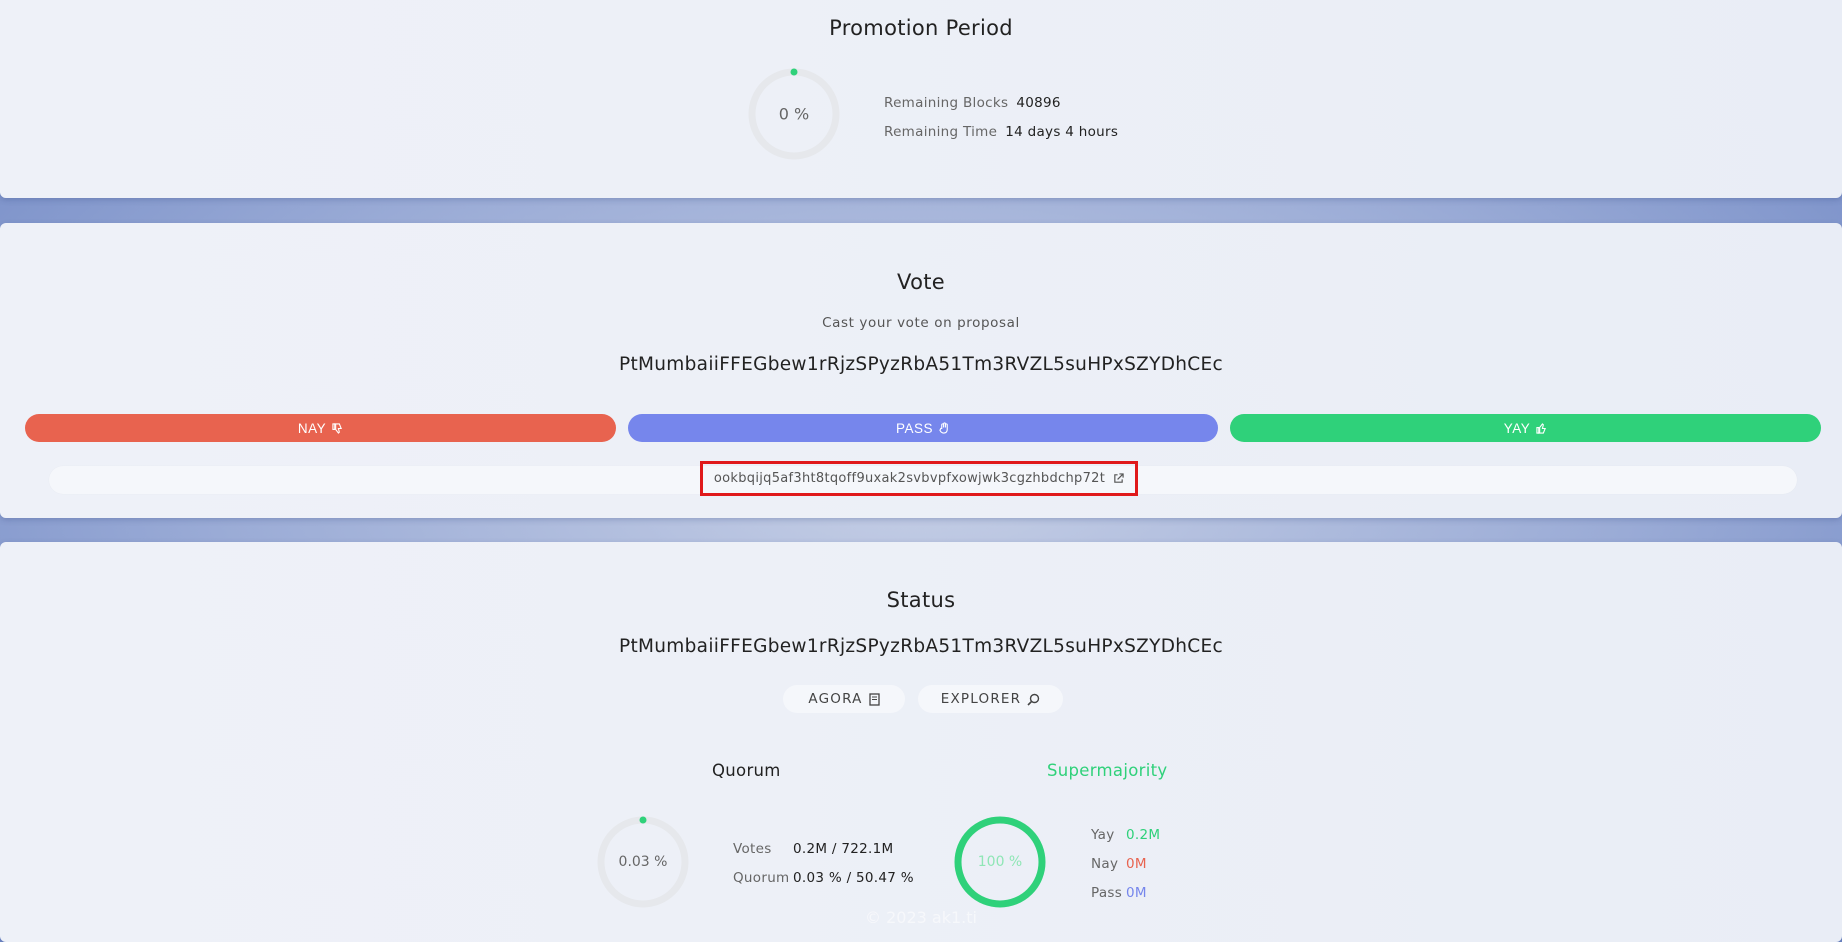 Image resolution: width=1842 pixels, height=942 pixels. What do you see at coordinates (1001, 132) in the screenshot?
I see `remaining-time-row: Remaining Time 14 days 4 hours` at bounding box center [1001, 132].